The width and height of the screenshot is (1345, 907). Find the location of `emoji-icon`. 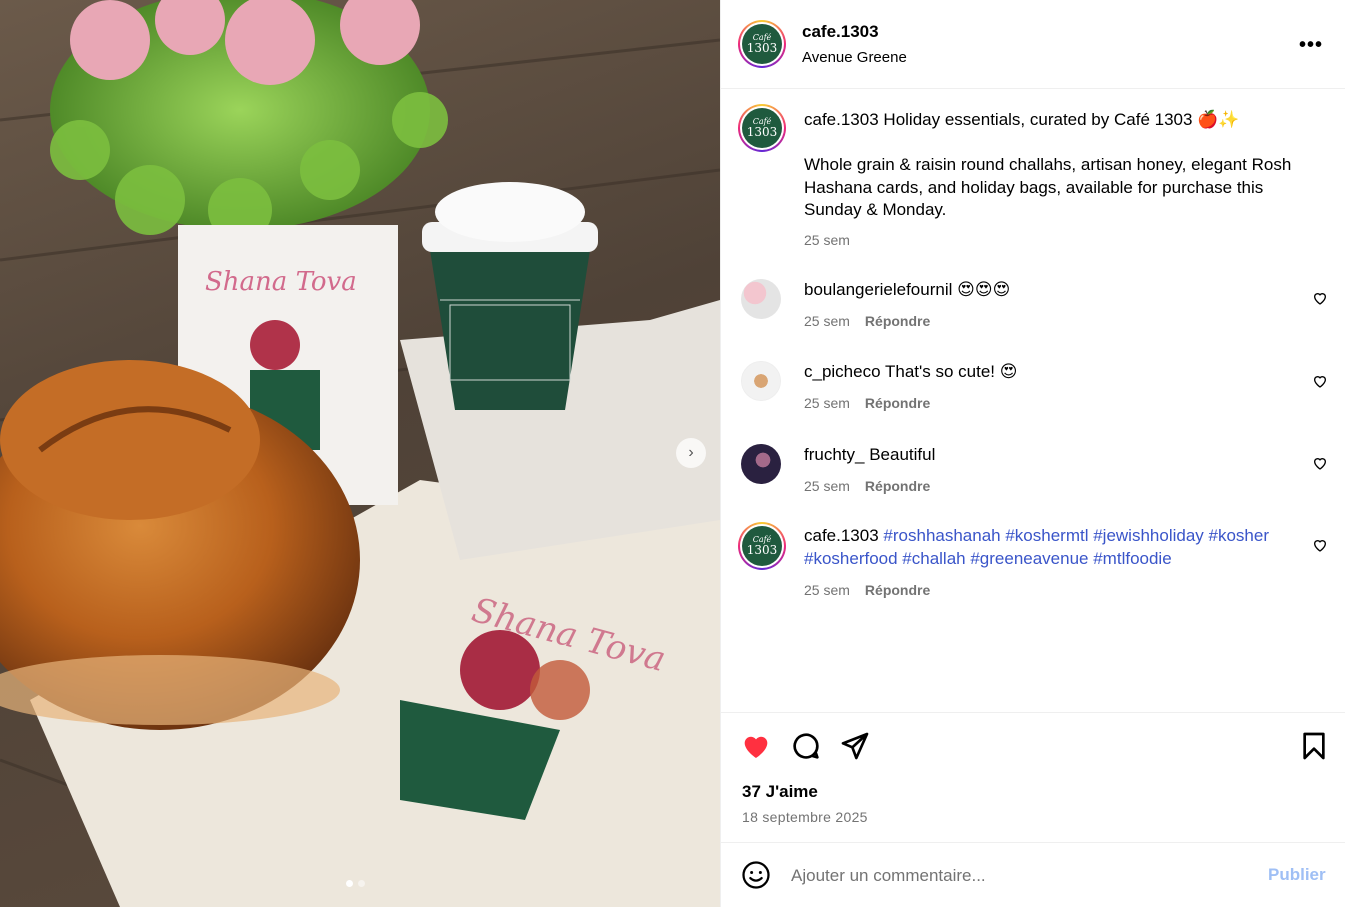

emoji-icon is located at coordinates (756, 875).